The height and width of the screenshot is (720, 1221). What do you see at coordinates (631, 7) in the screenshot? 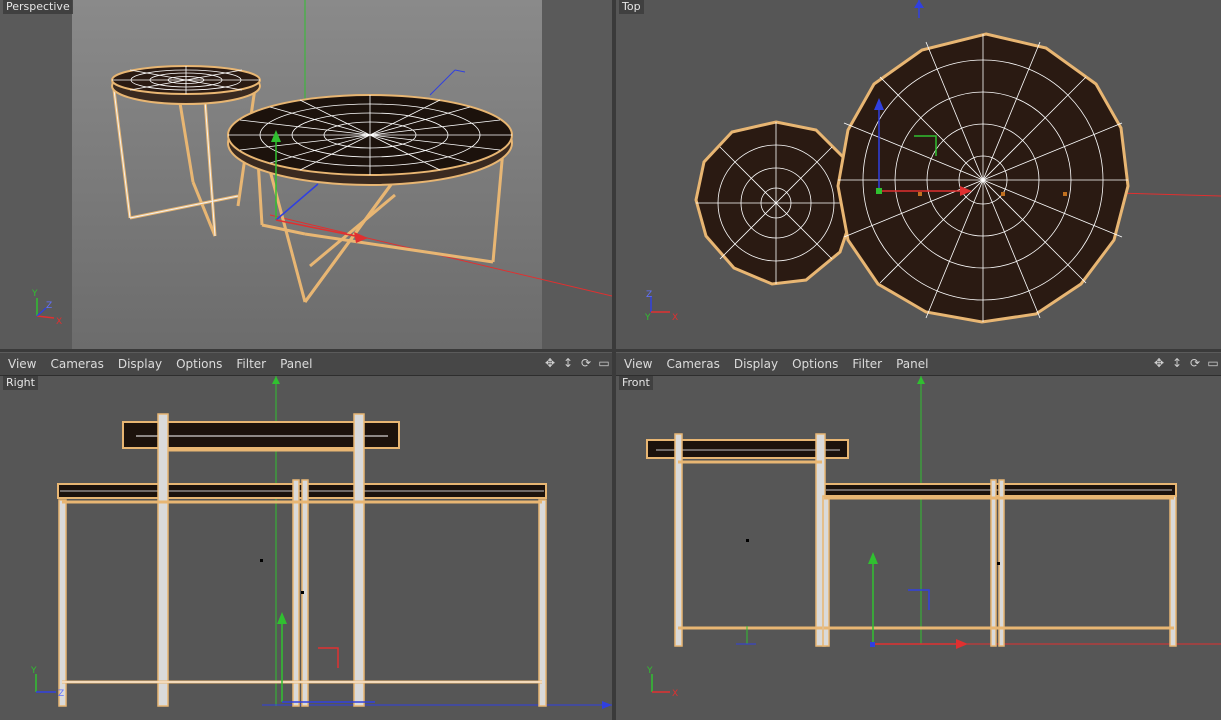
I see `viewport-label-top: Top` at bounding box center [631, 7].